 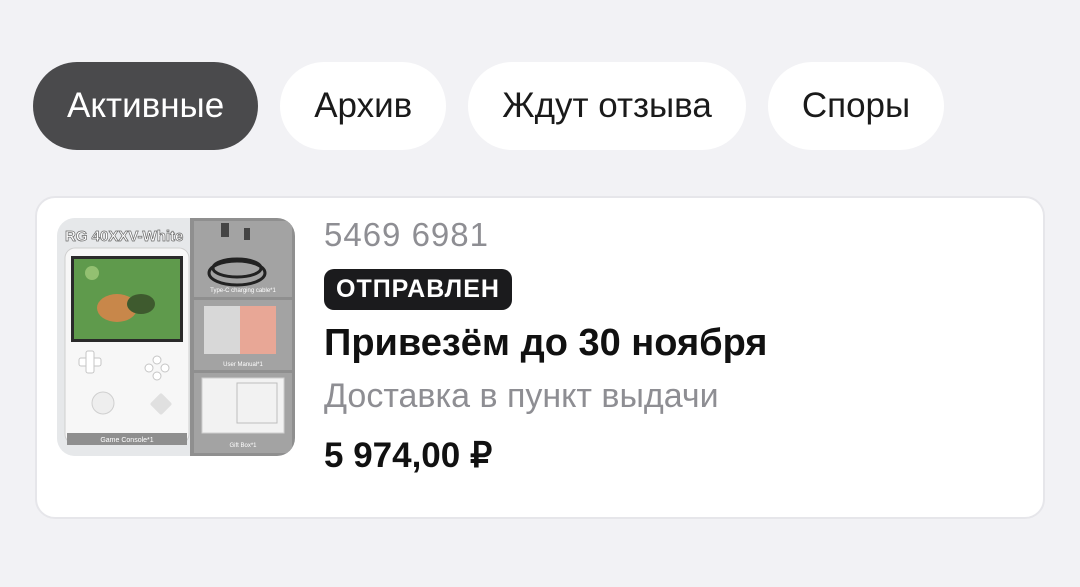 I want to click on order-filter-tabs: Активные Архив Ждут отзыва Споры, so click(x=489, y=106).